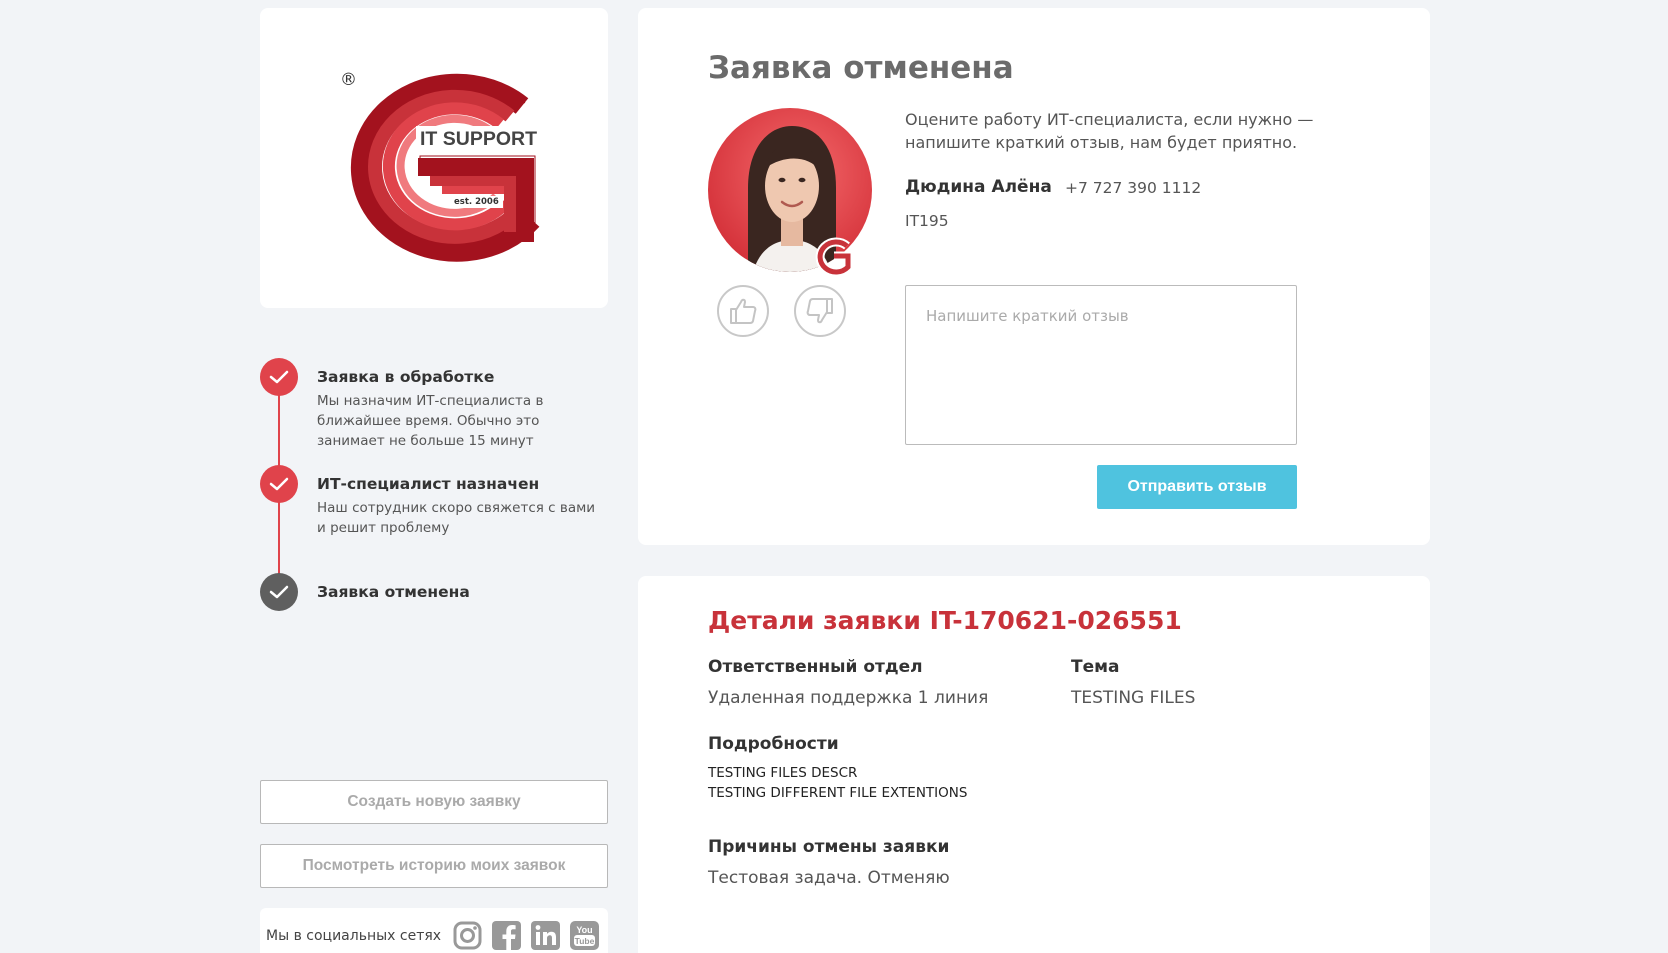 The height and width of the screenshot is (953, 1668). I want to click on youtube-icon: You Tube, so click(584, 935).